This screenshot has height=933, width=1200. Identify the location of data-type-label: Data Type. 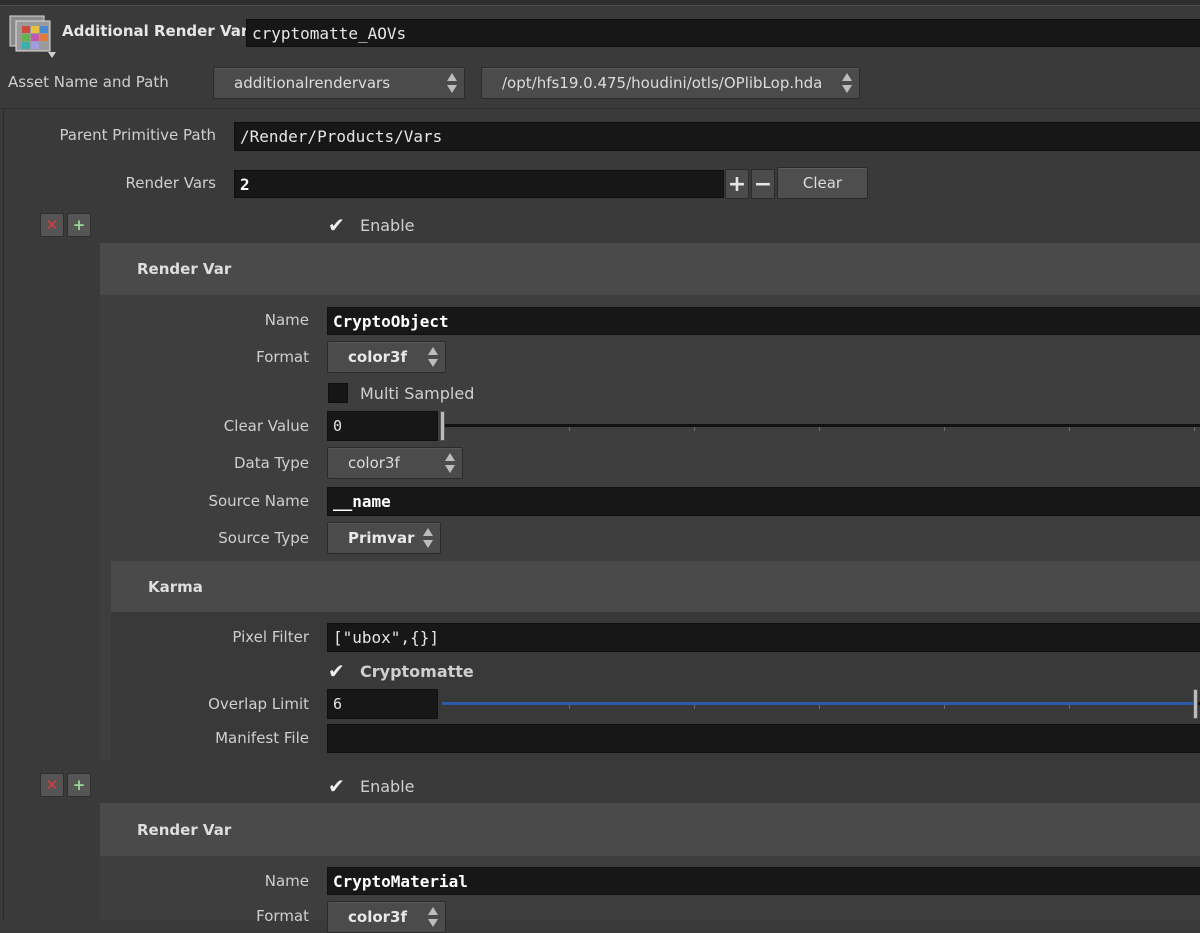
(271, 463).